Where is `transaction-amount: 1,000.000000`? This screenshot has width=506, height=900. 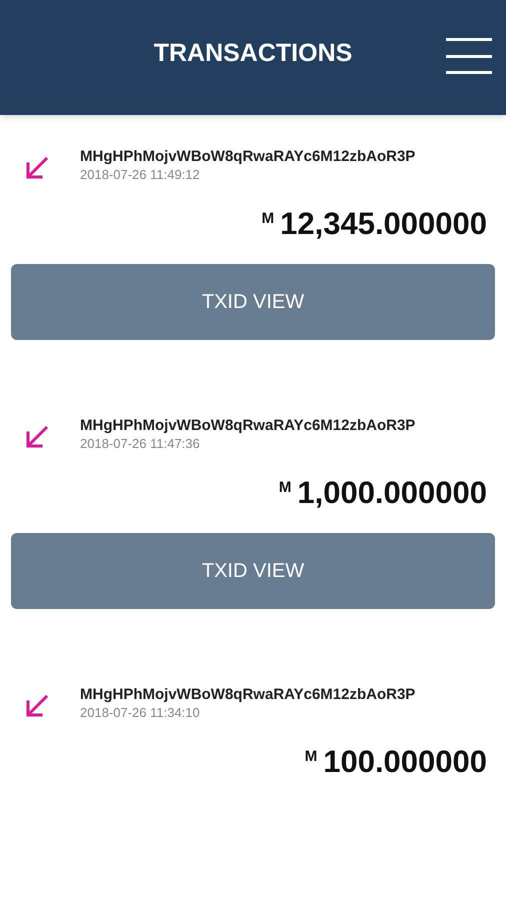 transaction-amount: 1,000.000000 is located at coordinates (392, 493).